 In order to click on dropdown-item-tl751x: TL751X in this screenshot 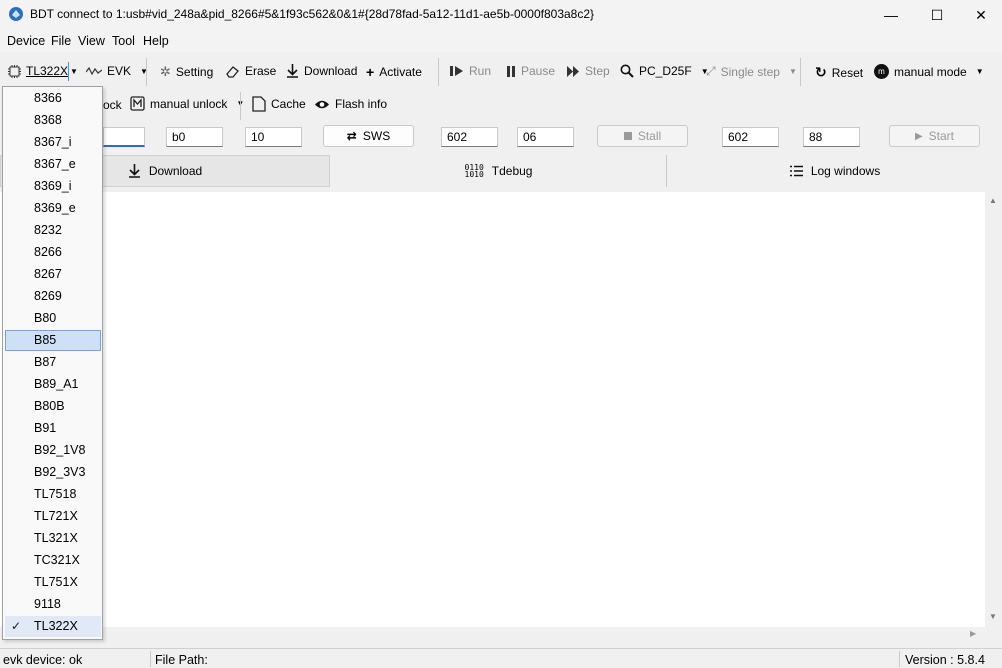, I will do `click(53, 582)`.